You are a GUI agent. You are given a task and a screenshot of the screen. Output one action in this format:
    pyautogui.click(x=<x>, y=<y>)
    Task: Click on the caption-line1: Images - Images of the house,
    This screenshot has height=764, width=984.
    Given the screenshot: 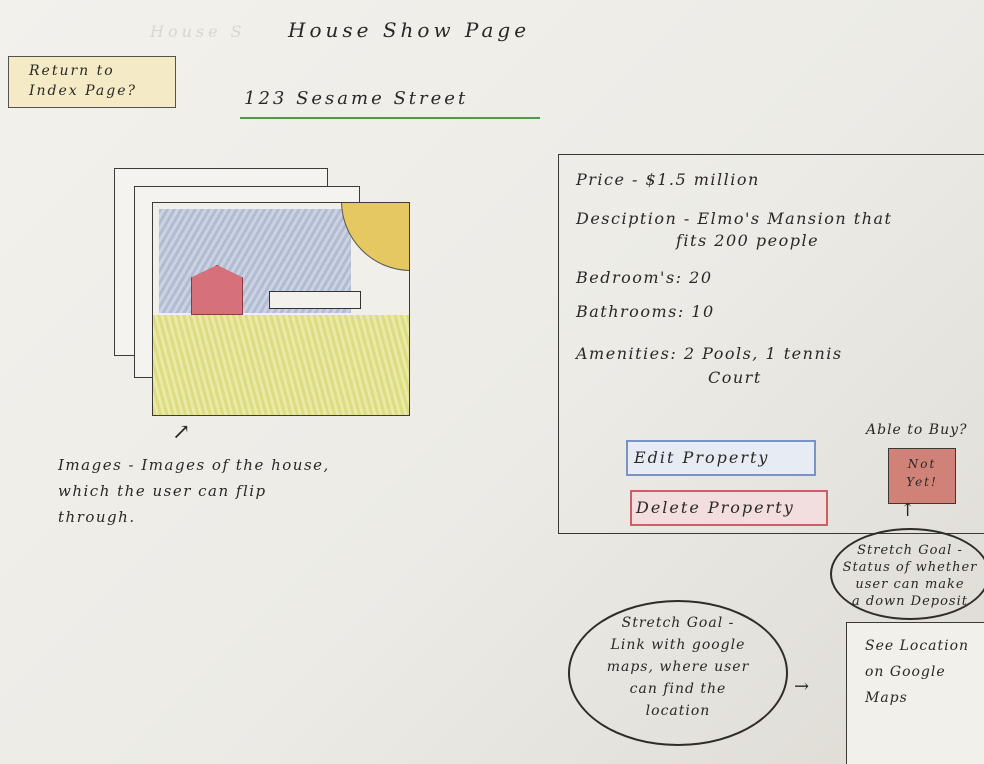 What is the action you would take?
    pyautogui.click(x=194, y=465)
    